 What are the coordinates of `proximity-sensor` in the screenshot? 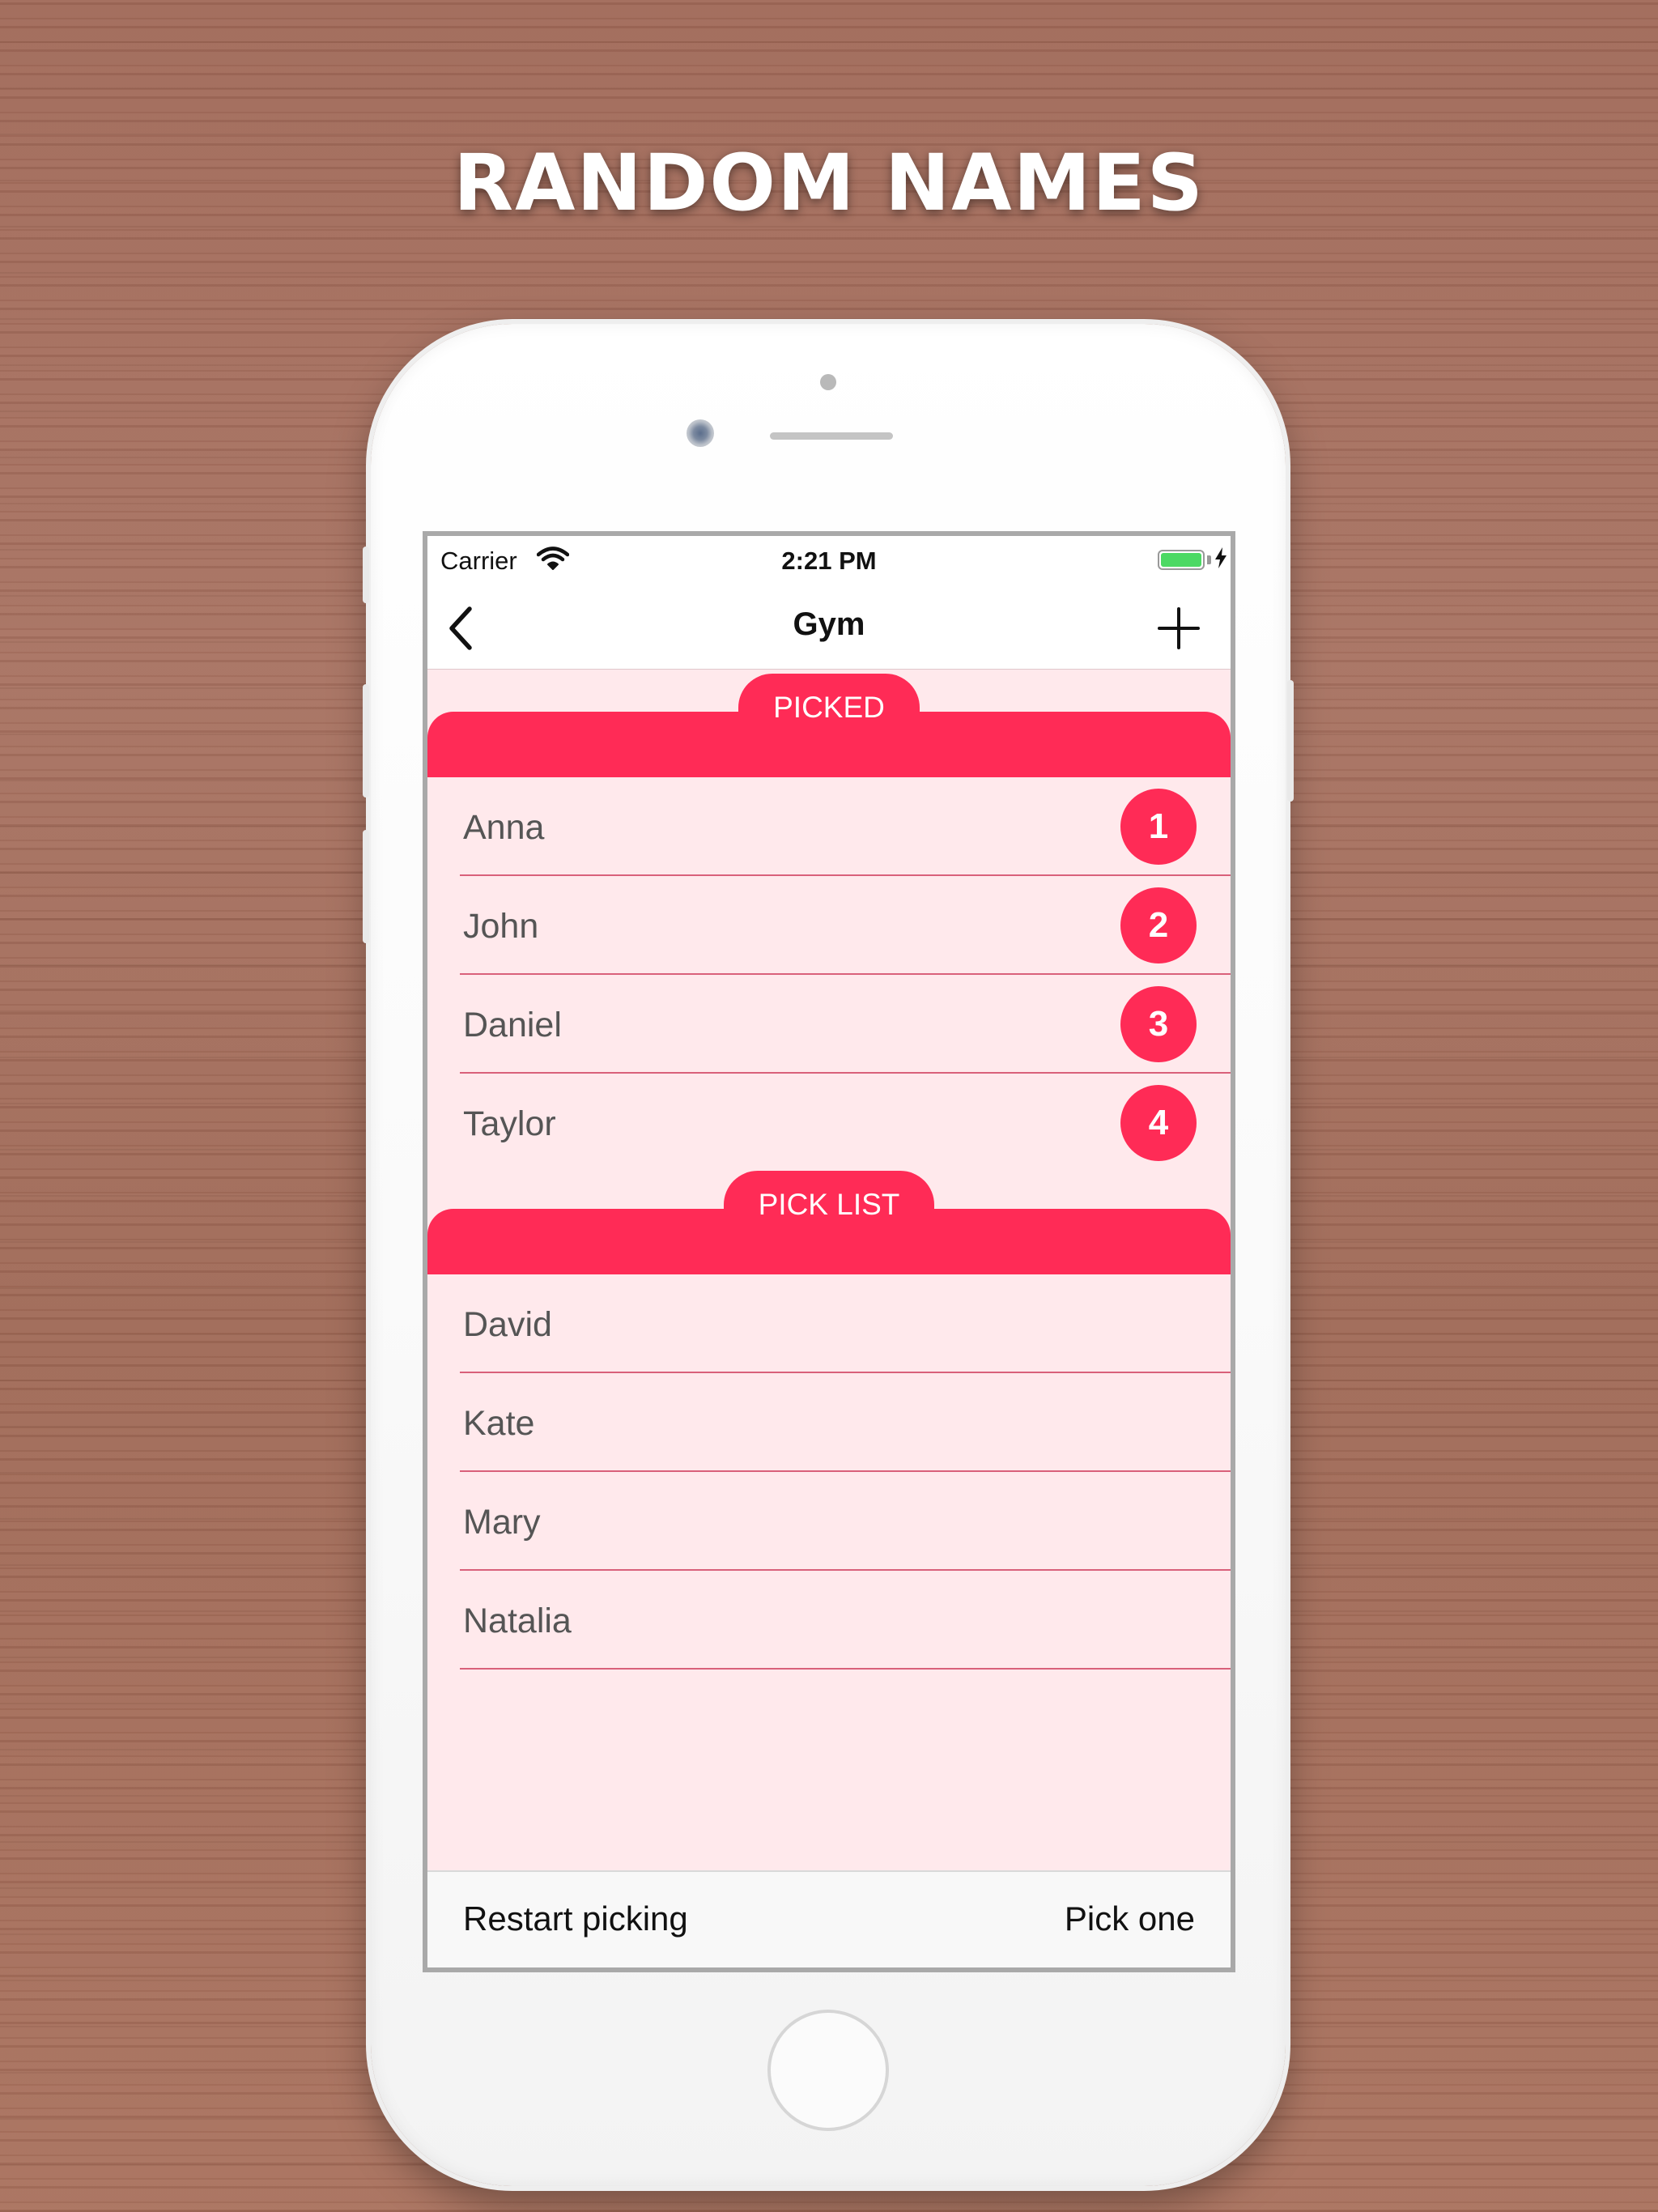 It's located at (828, 382).